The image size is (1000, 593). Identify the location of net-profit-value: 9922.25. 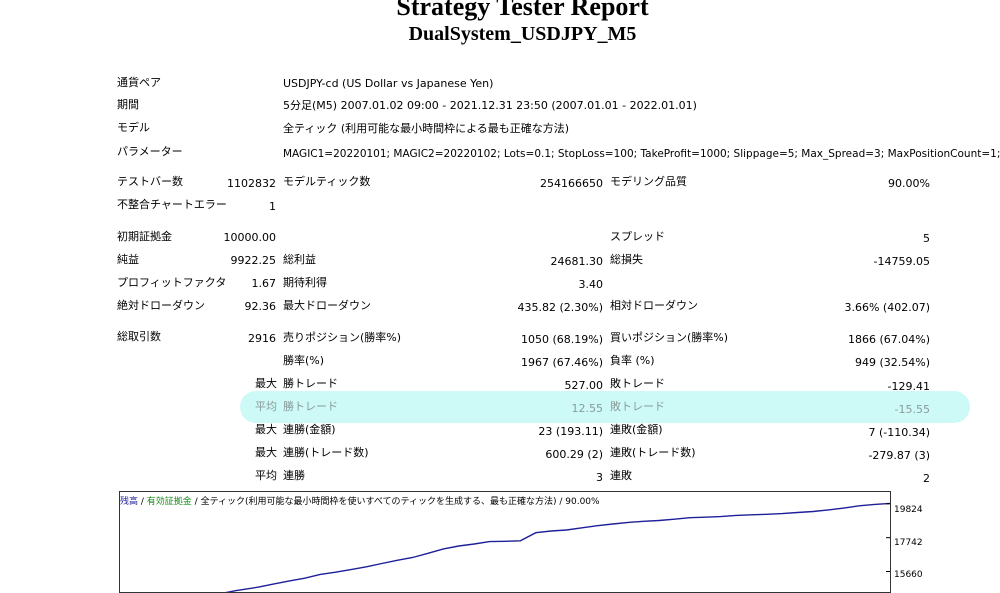
(253, 260).